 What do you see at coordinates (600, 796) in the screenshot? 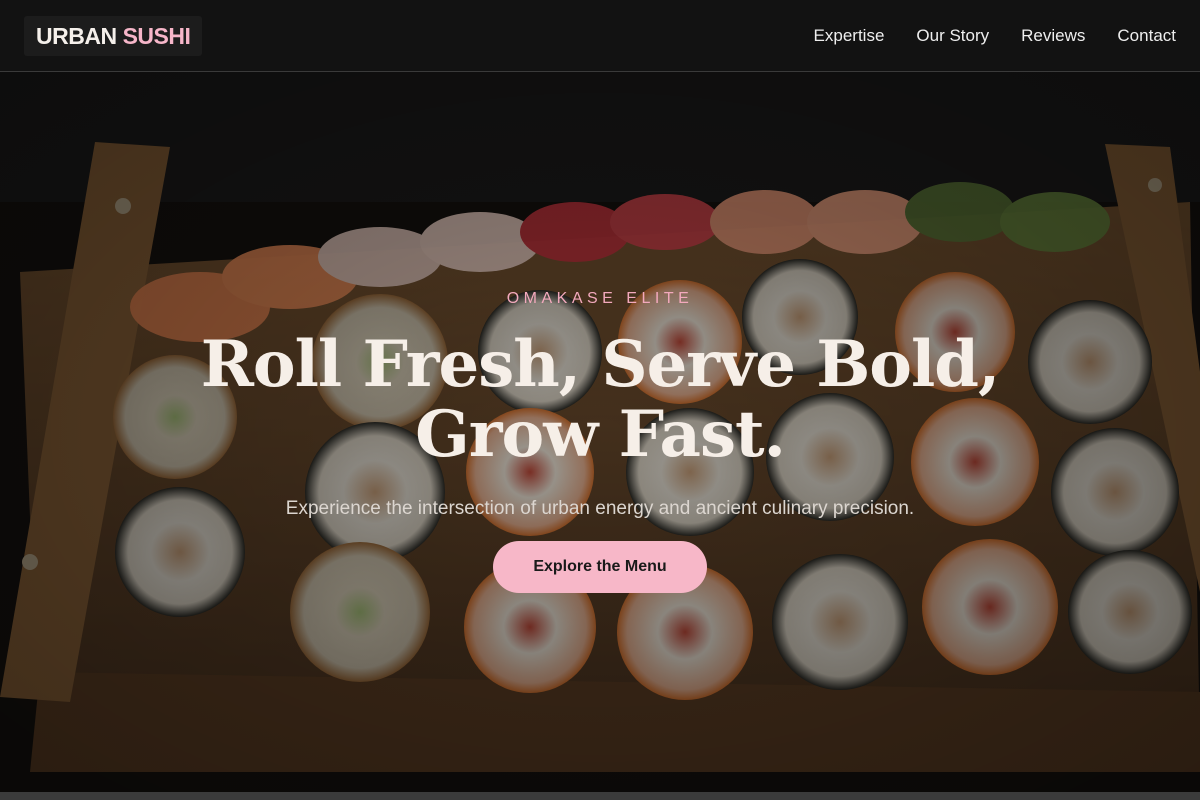
I see `next-section-edge` at bounding box center [600, 796].